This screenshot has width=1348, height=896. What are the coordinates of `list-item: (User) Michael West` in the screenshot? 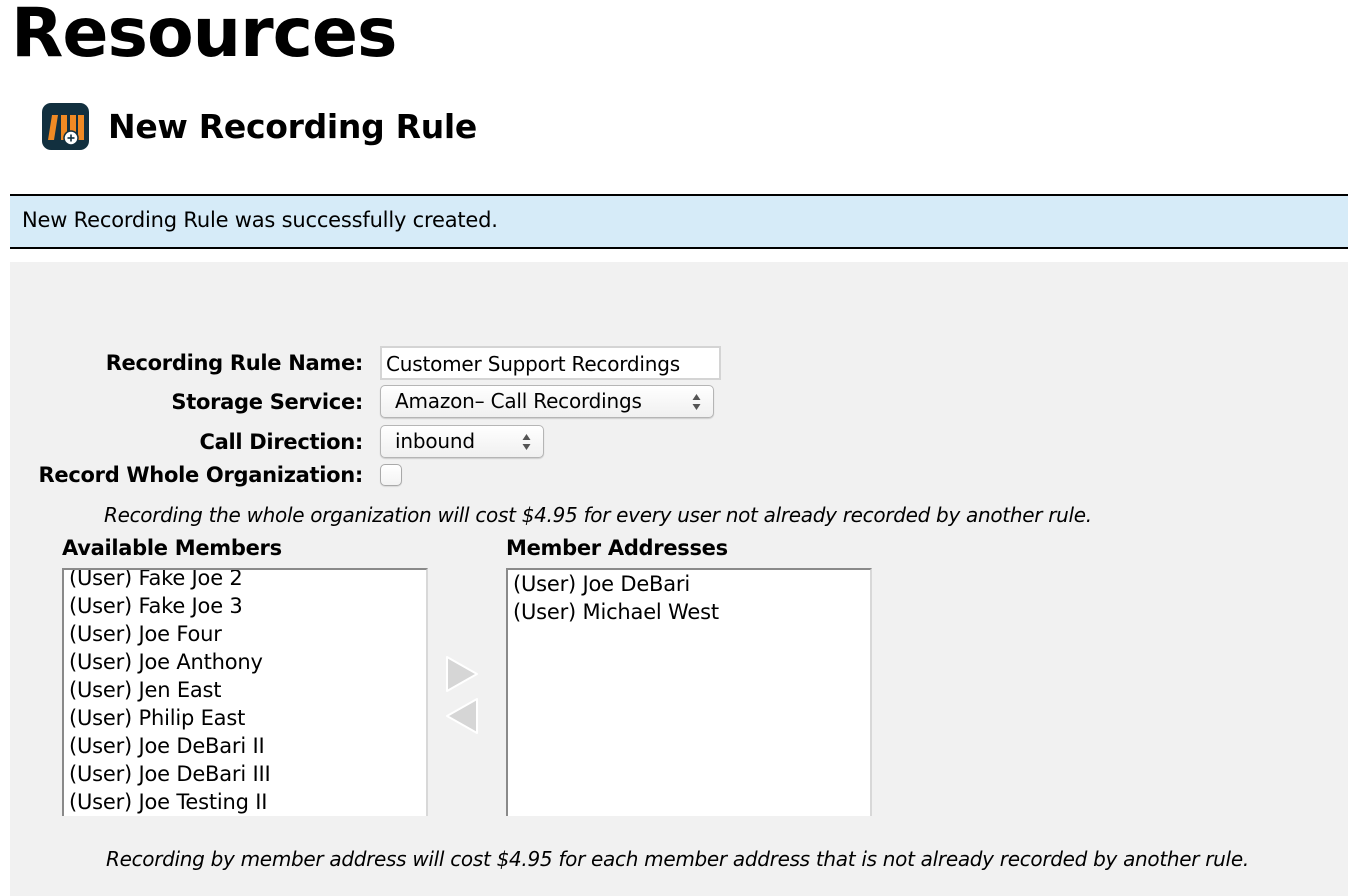 It's located at (689, 612).